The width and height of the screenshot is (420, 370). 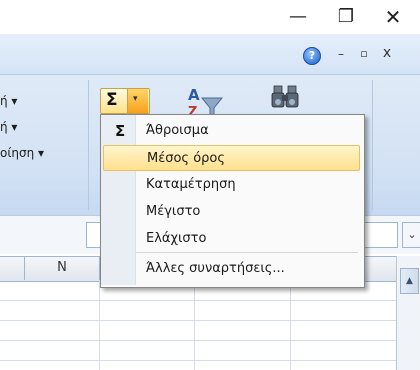 What do you see at coordinates (118, 200) in the screenshot?
I see `menu-icon-gutter` at bounding box center [118, 200].